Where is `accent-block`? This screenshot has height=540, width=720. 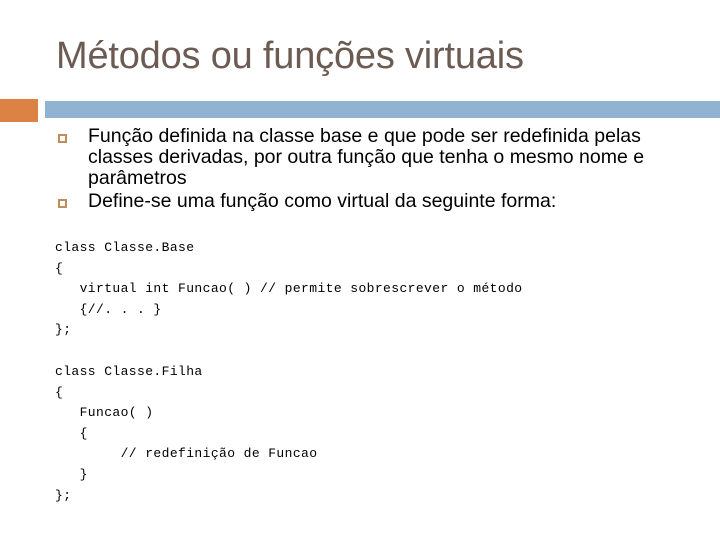
accent-block is located at coordinates (19, 110).